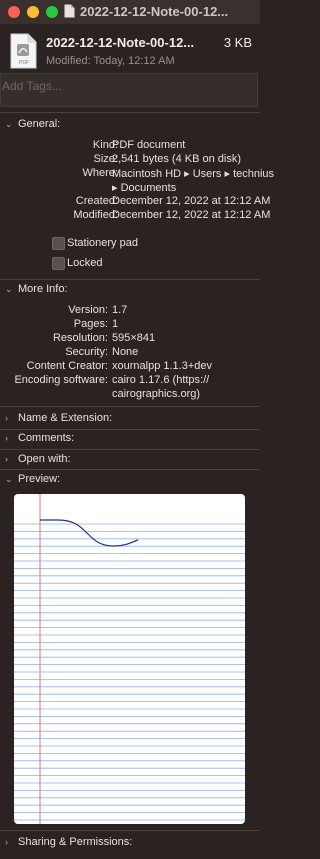  Describe the element at coordinates (58, 243) in the screenshot. I see `stationery-pad-checkbox` at that location.